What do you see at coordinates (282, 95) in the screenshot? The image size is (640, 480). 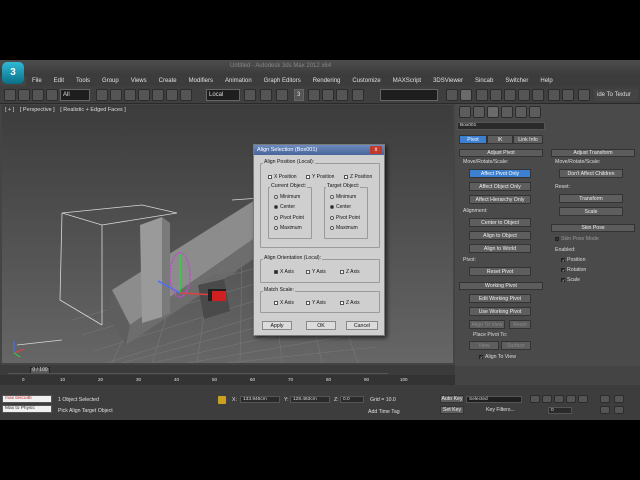 I see `keyboard-shortcut-icon` at bounding box center [282, 95].